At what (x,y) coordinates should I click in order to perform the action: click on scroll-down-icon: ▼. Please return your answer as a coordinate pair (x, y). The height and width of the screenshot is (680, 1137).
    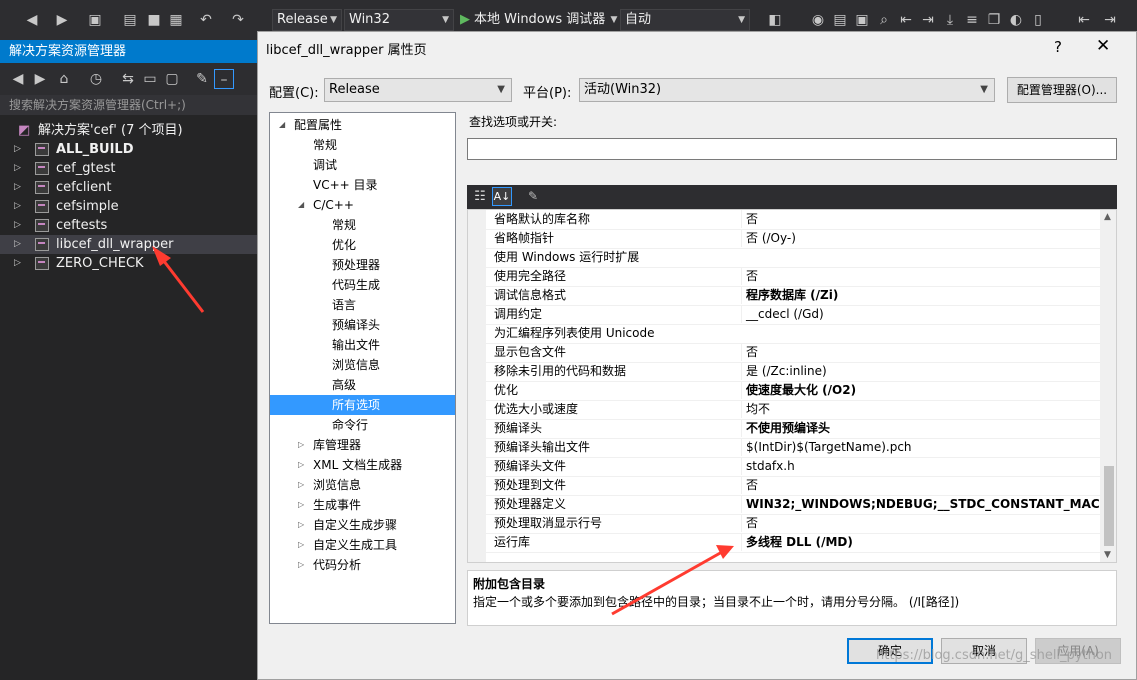
    Looking at the image, I should click on (1107, 555).